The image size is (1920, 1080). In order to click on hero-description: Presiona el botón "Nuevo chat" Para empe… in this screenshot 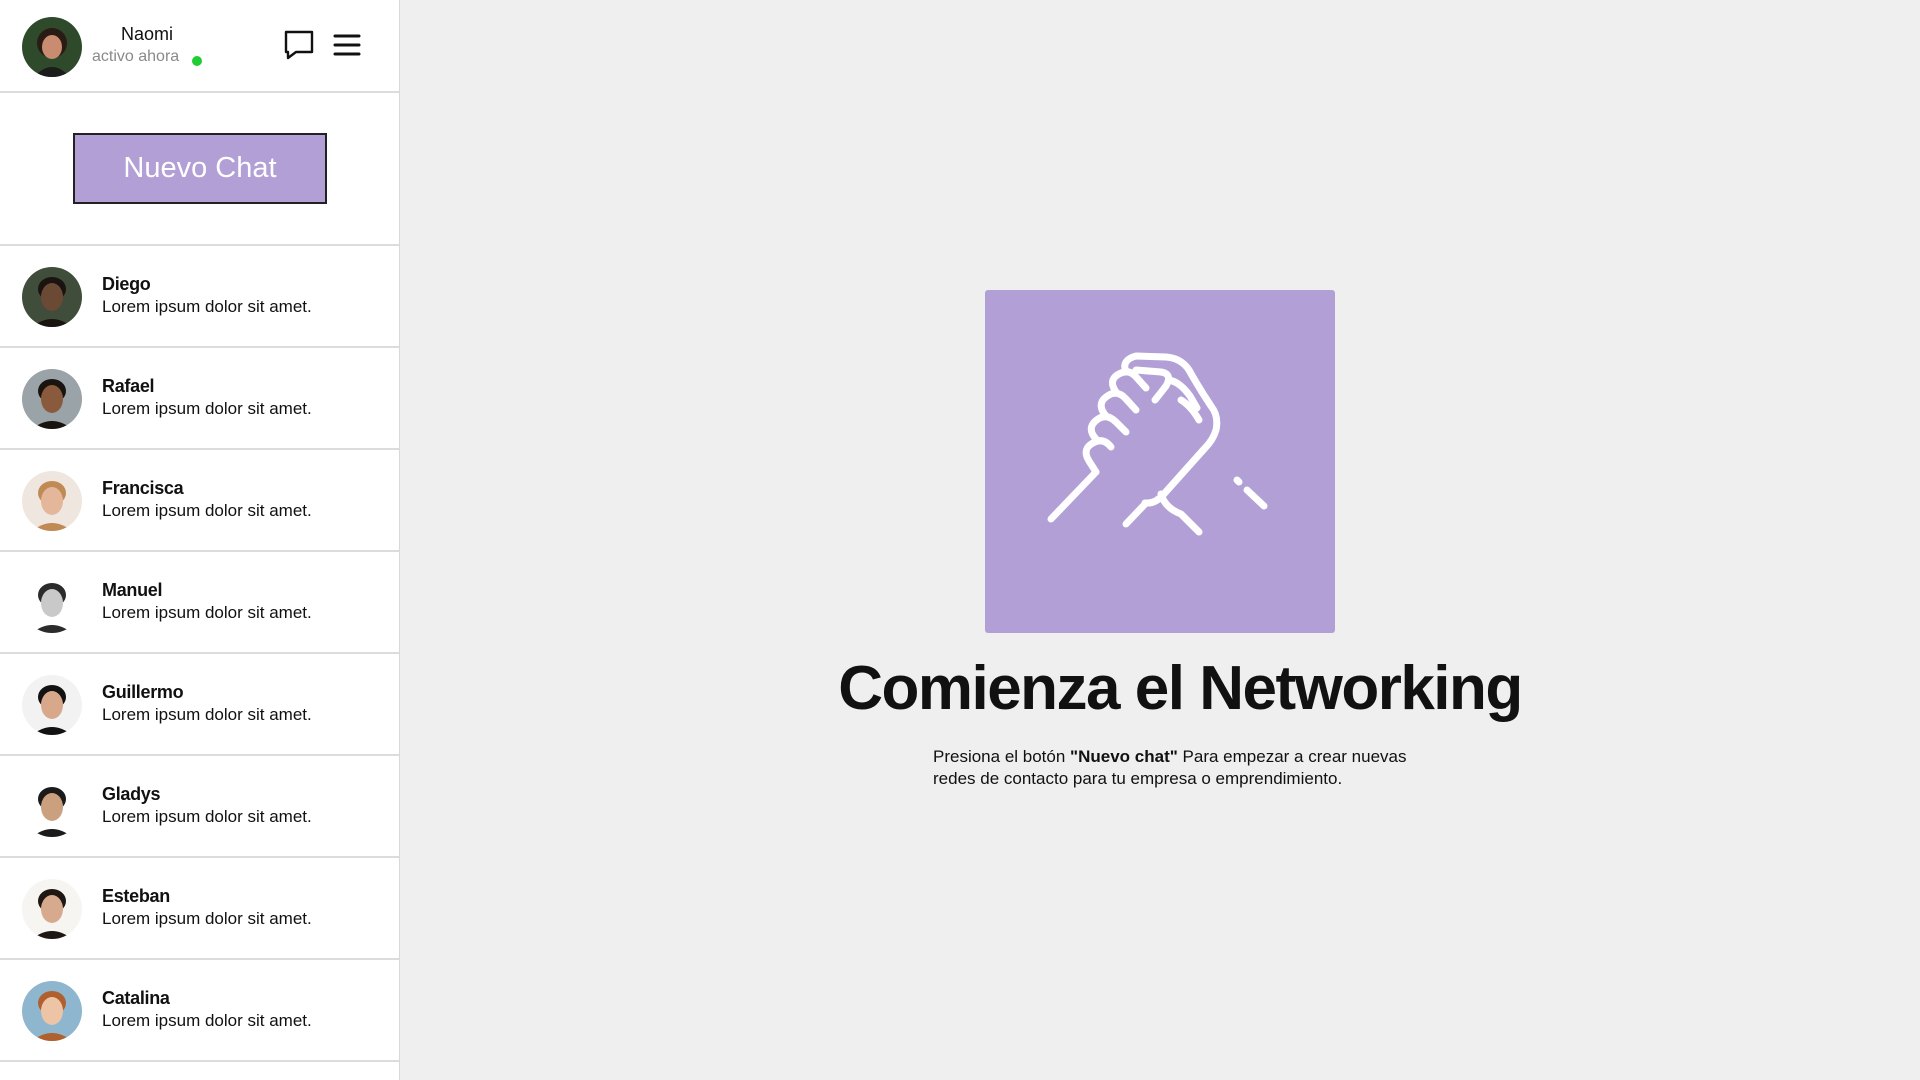, I will do `click(1170, 767)`.